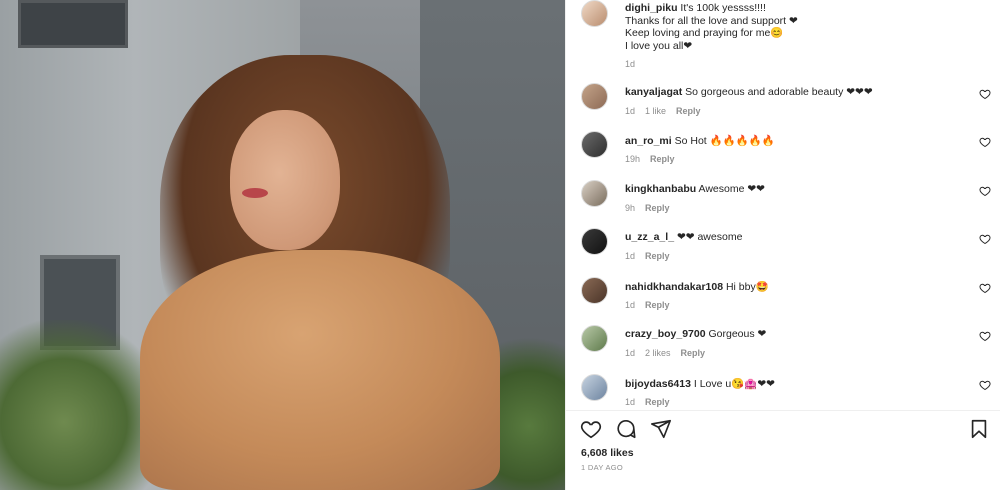  Describe the element at coordinates (704, 33) in the screenshot. I see `caption-line: Keep loving and praying for me😊` at that location.